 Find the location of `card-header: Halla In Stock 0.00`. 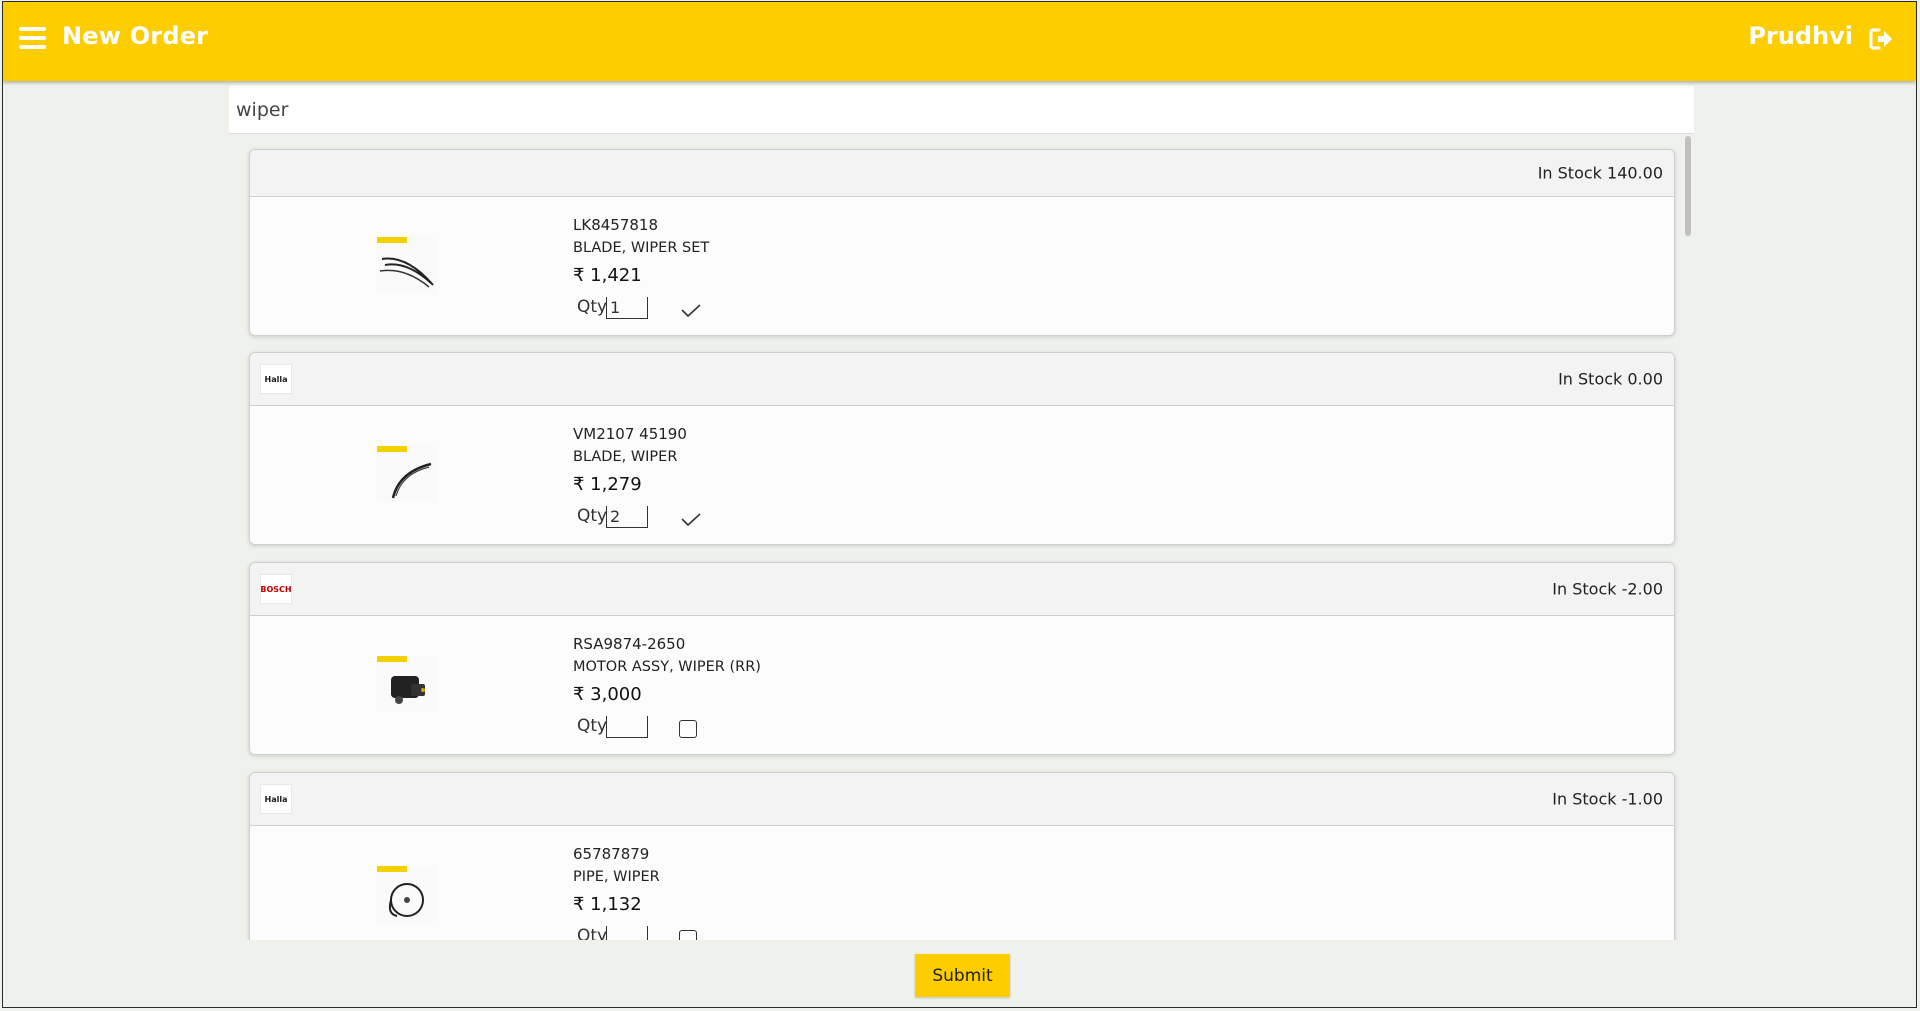

card-header: Halla In Stock 0.00 is located at coordinates (962, 379).